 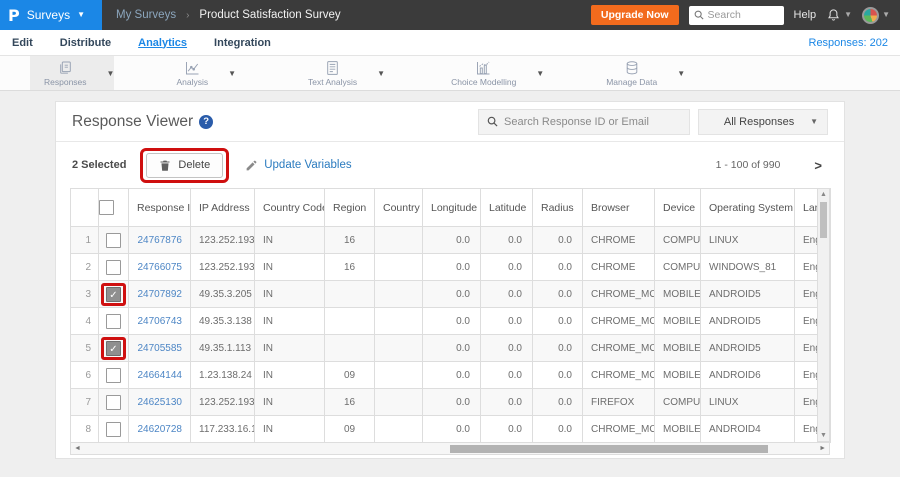 I want to click on response-id-link: 24766075, so click(x=160, y=267).